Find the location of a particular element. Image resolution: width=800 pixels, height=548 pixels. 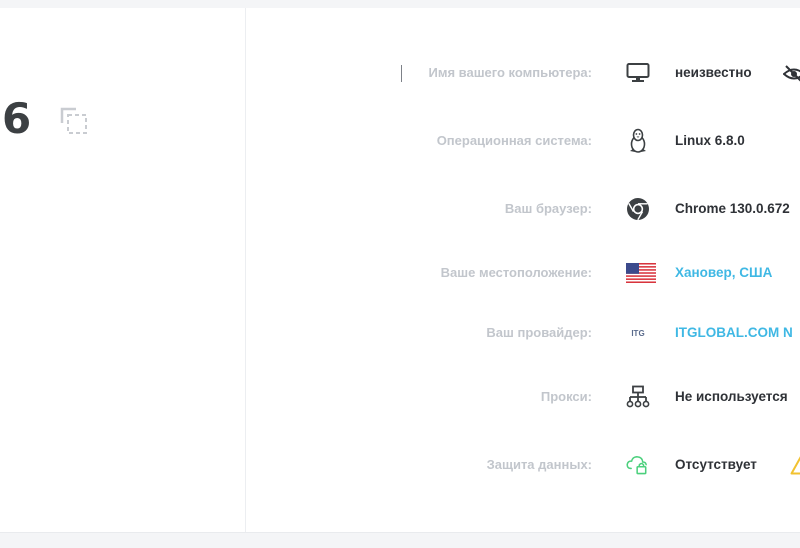

data-protection-value: Отсутствует is located at coordinates (716, 464).